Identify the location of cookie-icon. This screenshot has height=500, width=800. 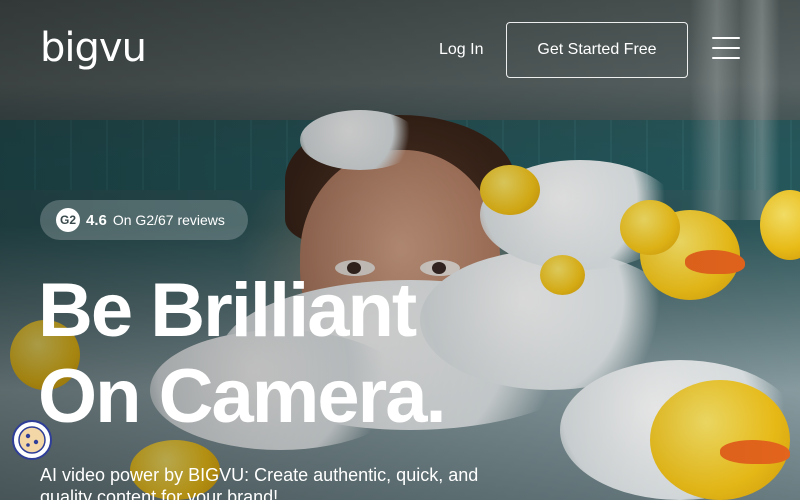
(32, 440).